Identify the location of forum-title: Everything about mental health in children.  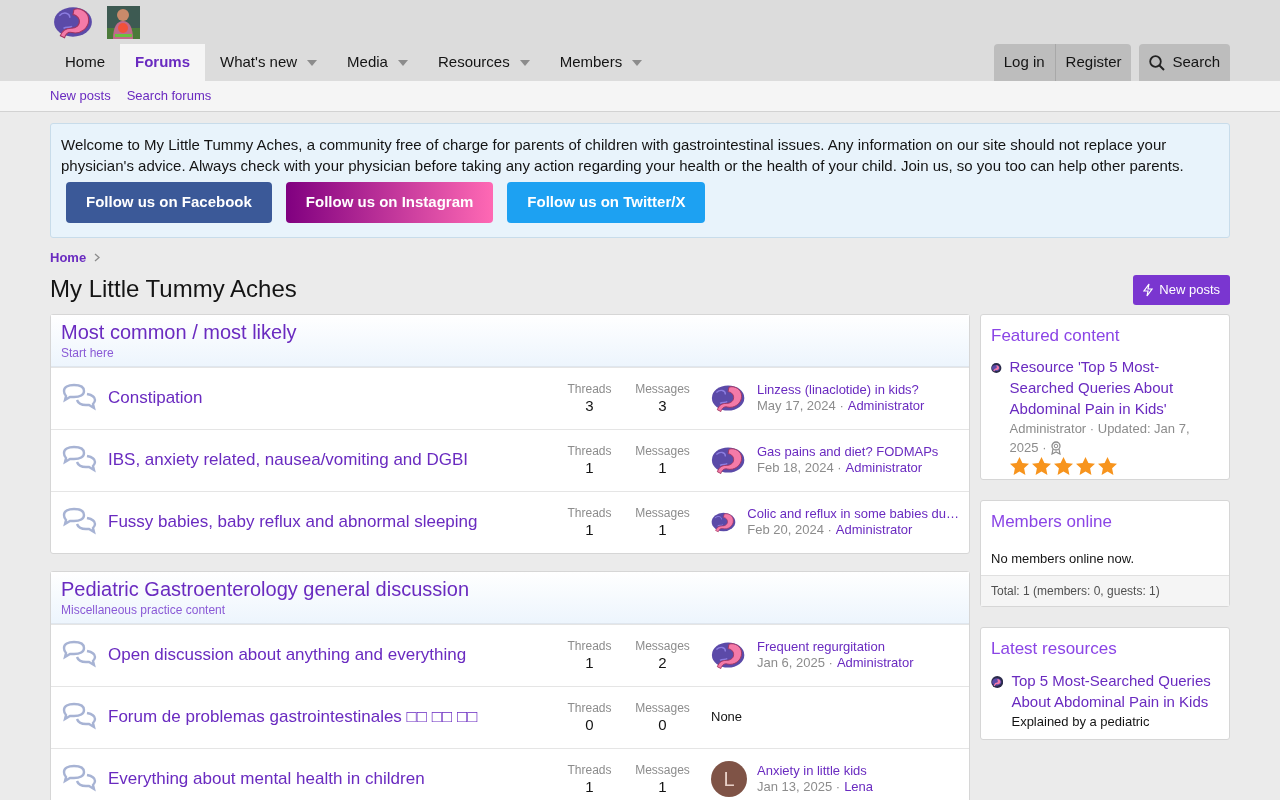
(330, 779).